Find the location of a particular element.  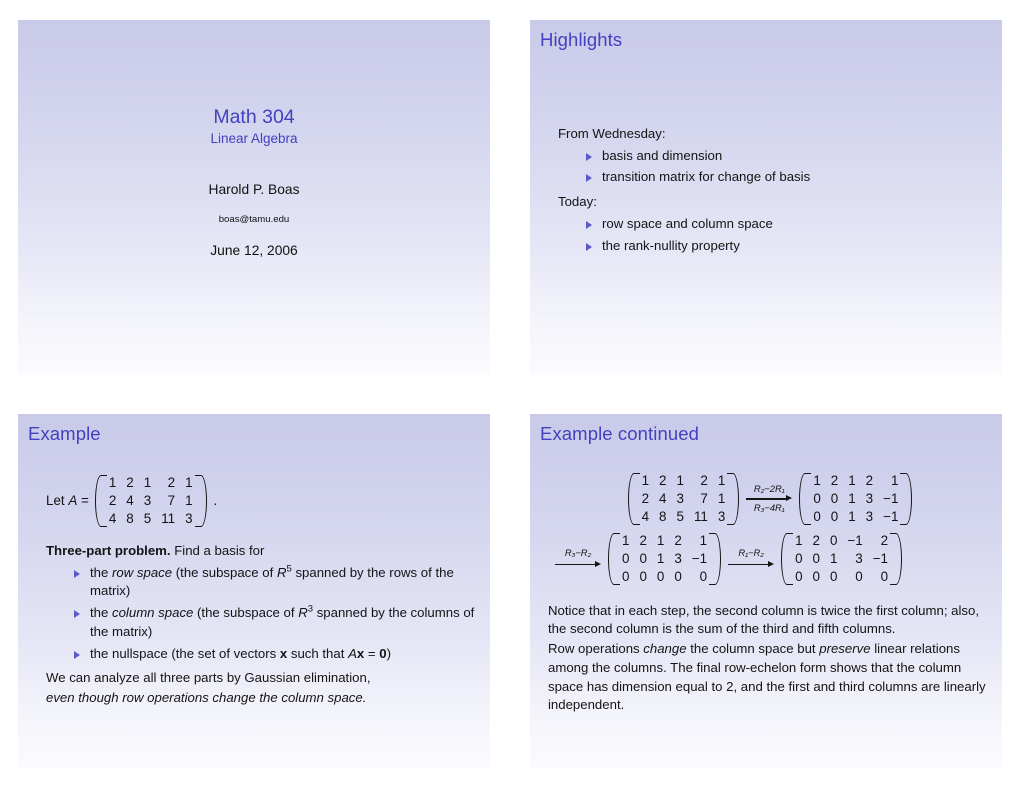

symbol-A: A is located at coordinates (352, 653).